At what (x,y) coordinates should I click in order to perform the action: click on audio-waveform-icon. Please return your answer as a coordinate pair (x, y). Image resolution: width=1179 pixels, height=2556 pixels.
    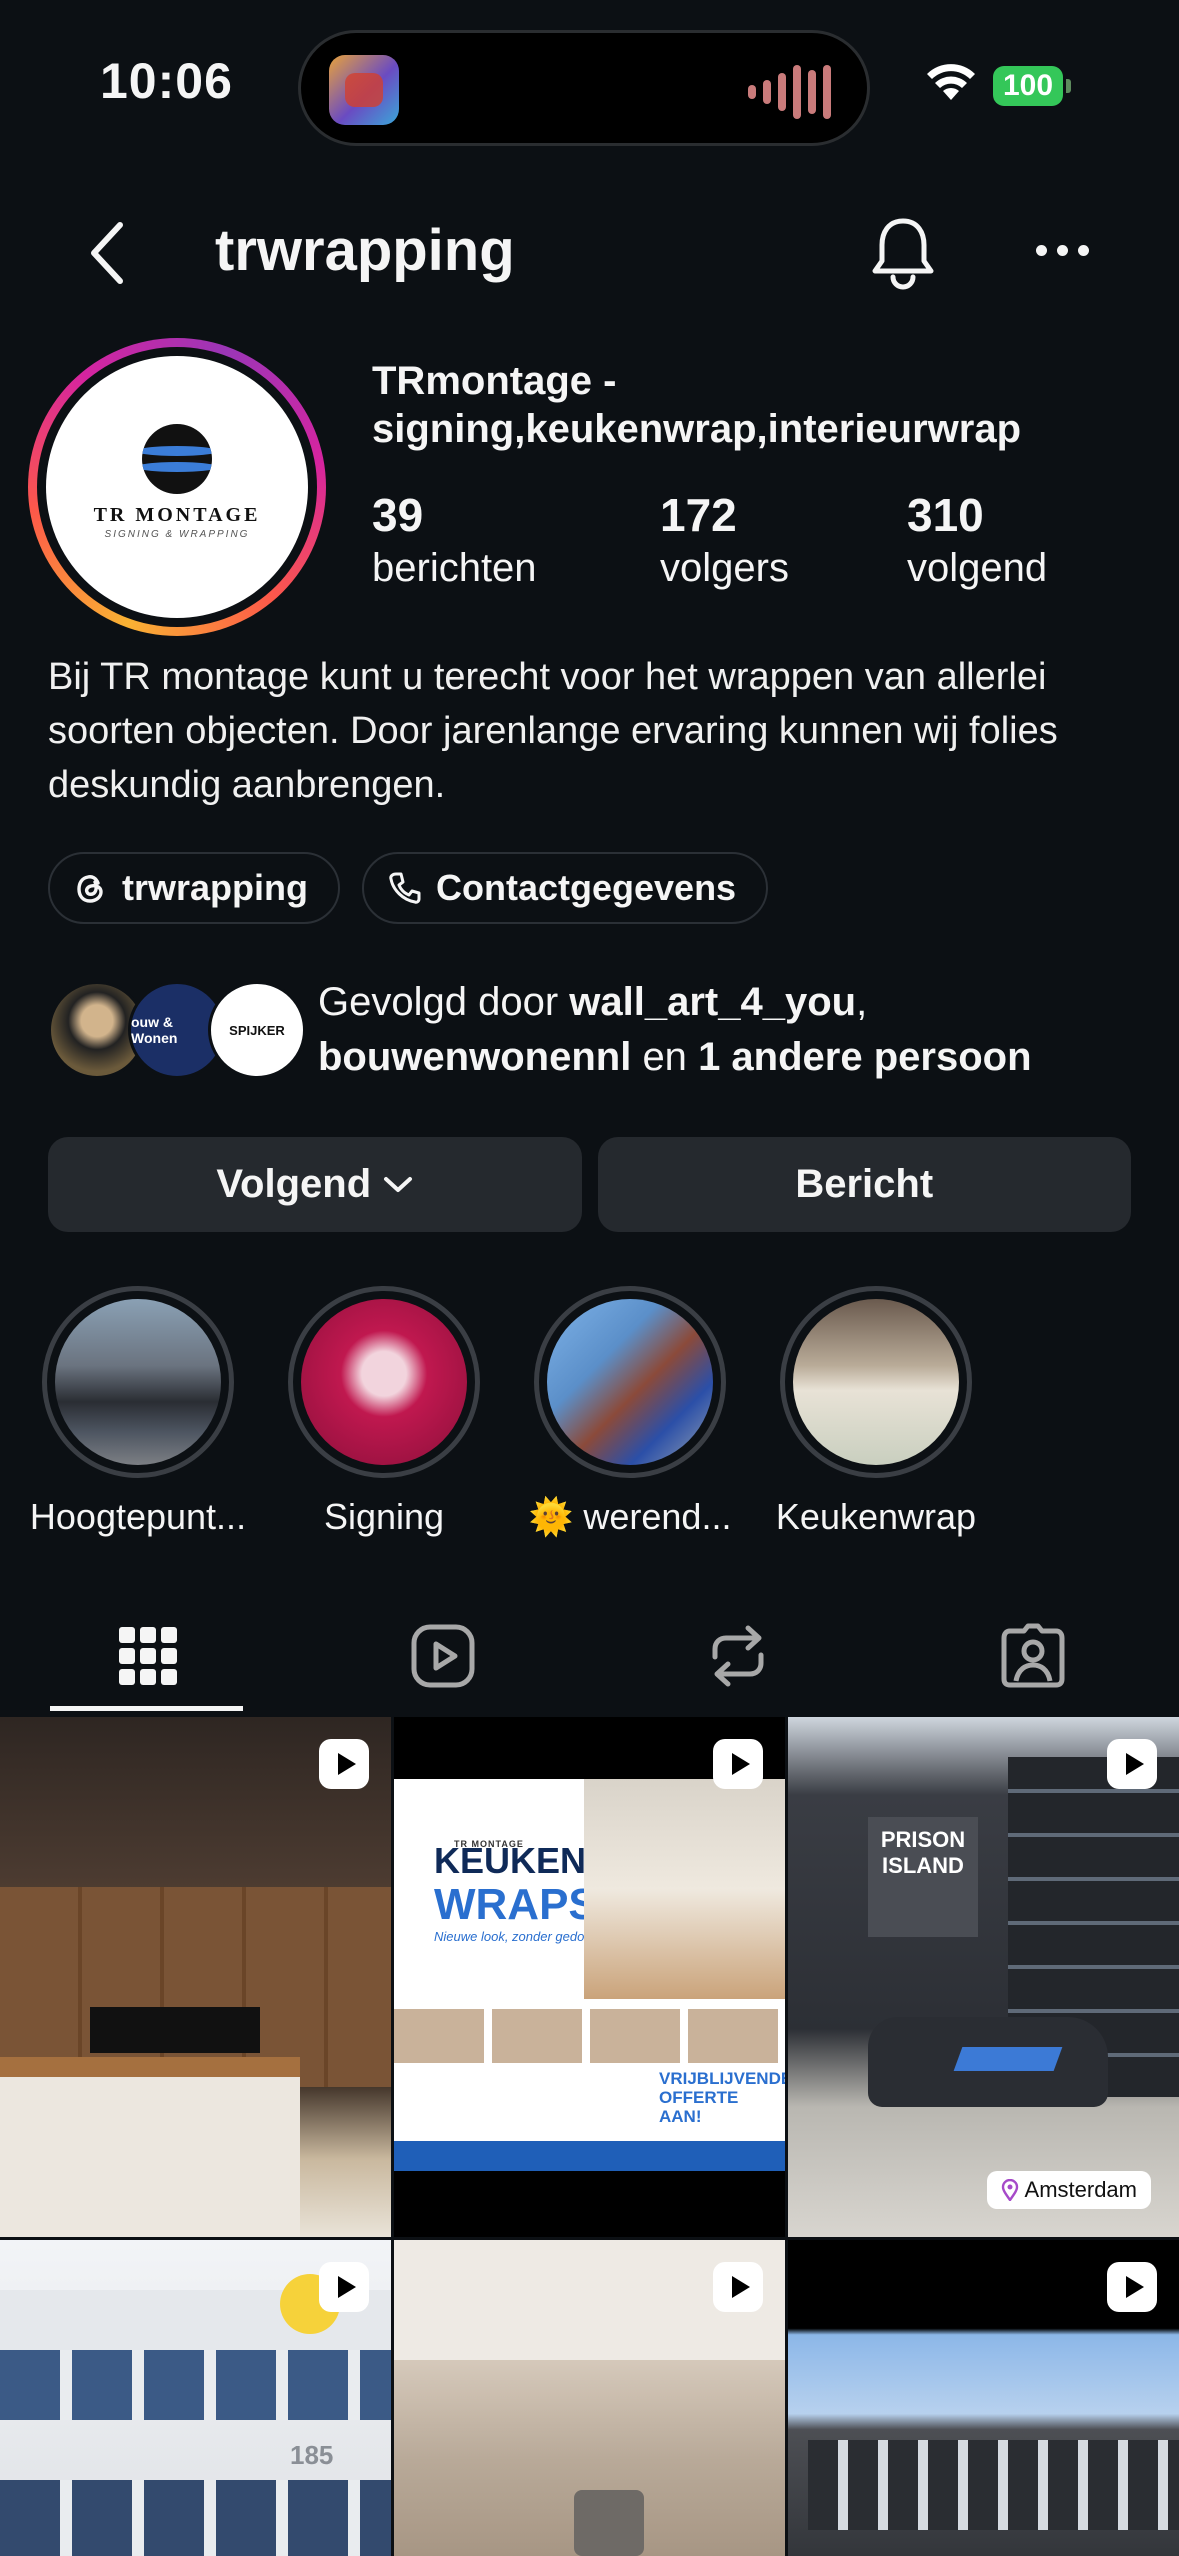
    Looking at the image, I should click on (789, 92).